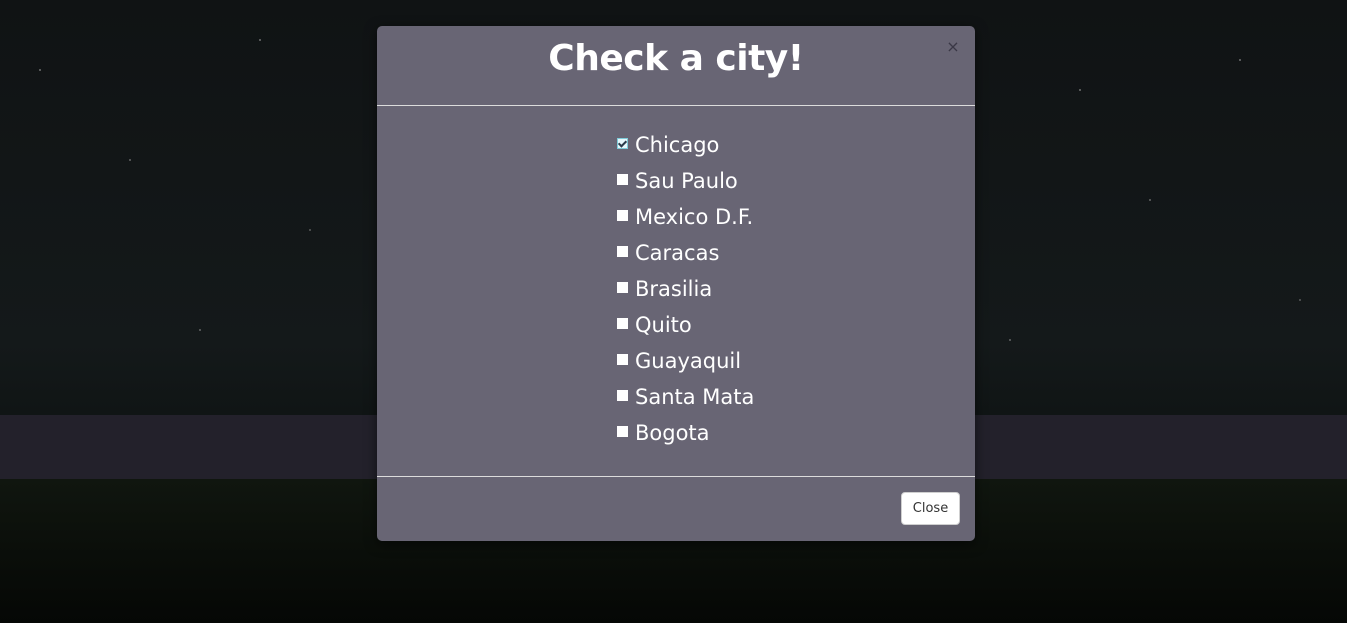 This screenshot has height=623, width=1347. Describe the element at coordinates (663, 325) in the screenshot. I see `city-label: Quito` at that location.